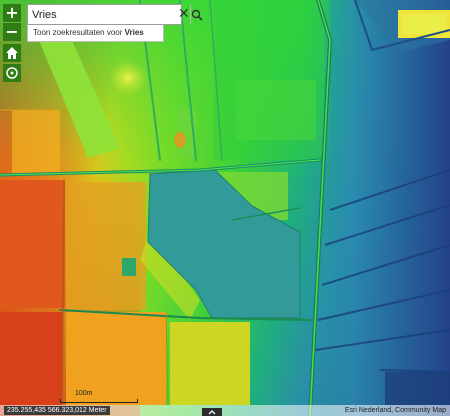  I want to click on minus-icon: −, so click(12, 31).